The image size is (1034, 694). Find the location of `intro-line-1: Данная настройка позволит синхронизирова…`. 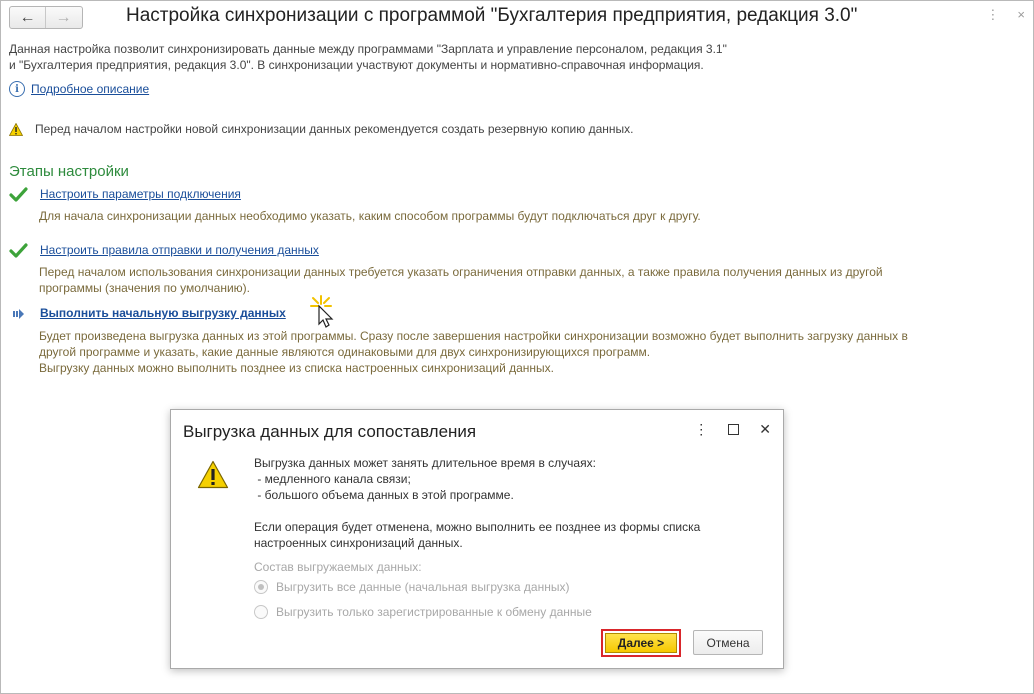

intro-line-1: Данная настройка позволит синхронизирова… is located at coordinates (368, 49).